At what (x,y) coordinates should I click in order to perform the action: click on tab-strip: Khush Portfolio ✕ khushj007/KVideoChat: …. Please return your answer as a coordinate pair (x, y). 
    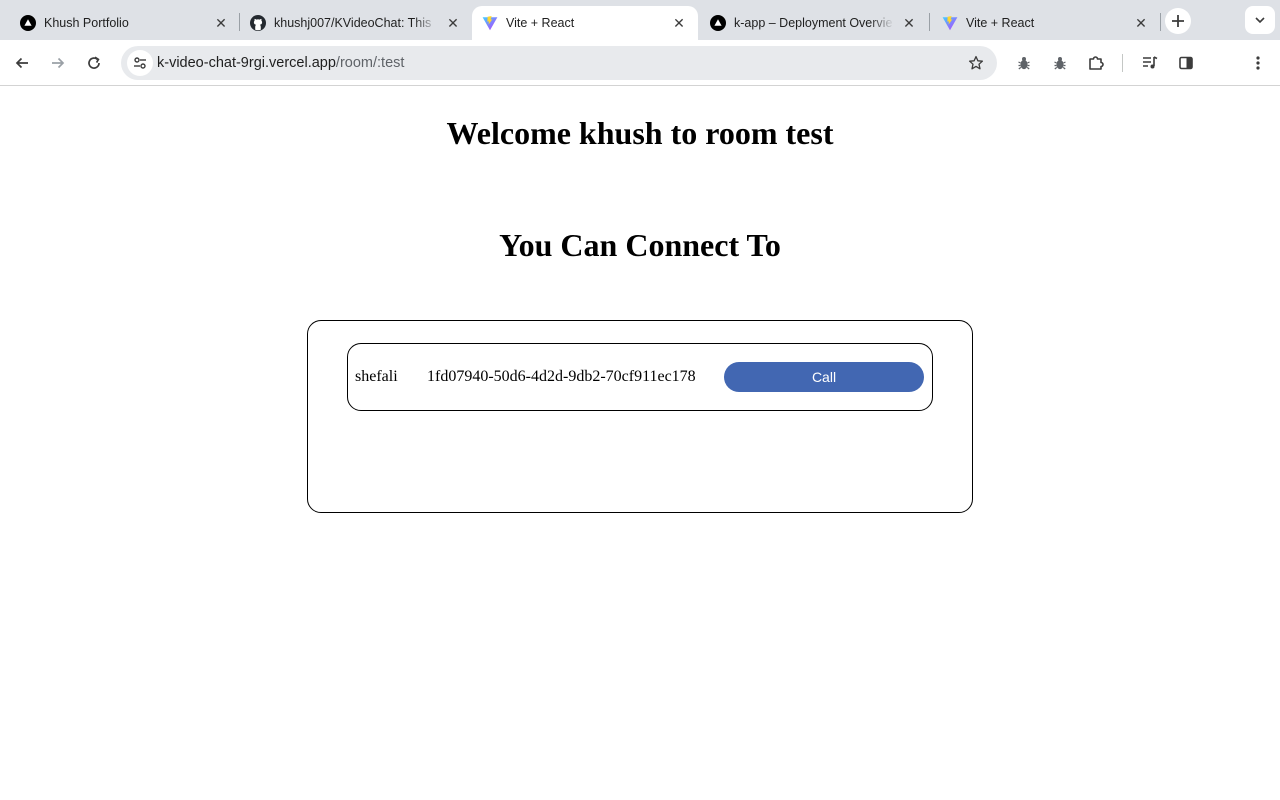
    Looking at the image, I should click on (640, 20).